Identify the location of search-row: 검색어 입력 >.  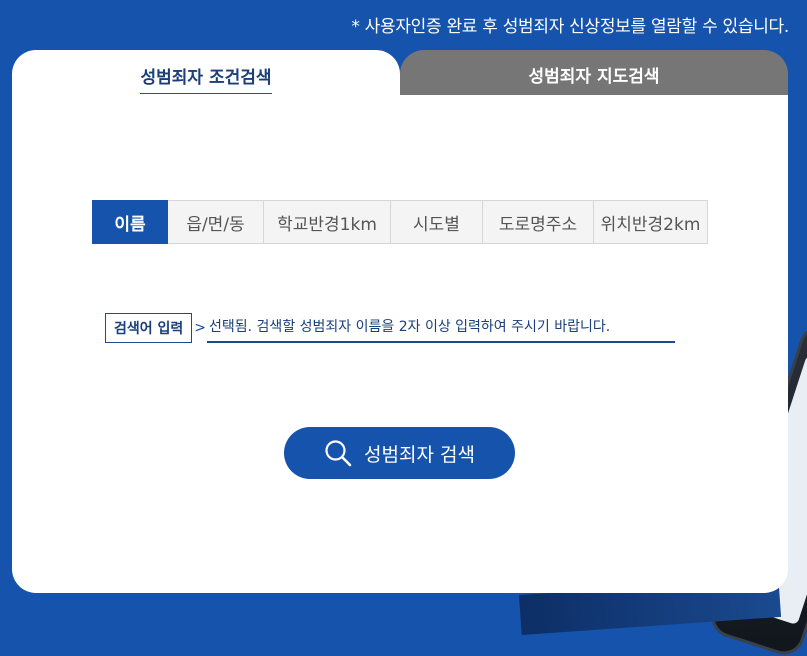
(390, 328).